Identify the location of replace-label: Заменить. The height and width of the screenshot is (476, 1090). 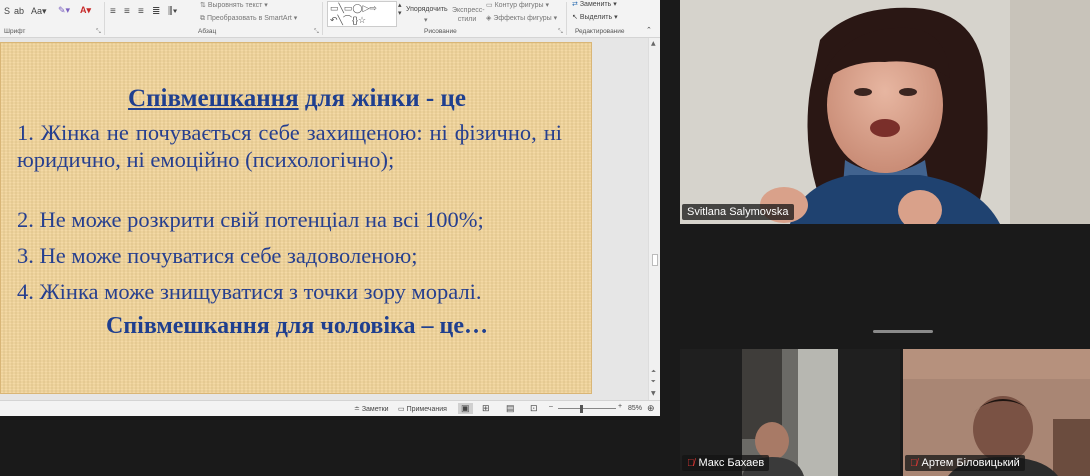
(595, 4).